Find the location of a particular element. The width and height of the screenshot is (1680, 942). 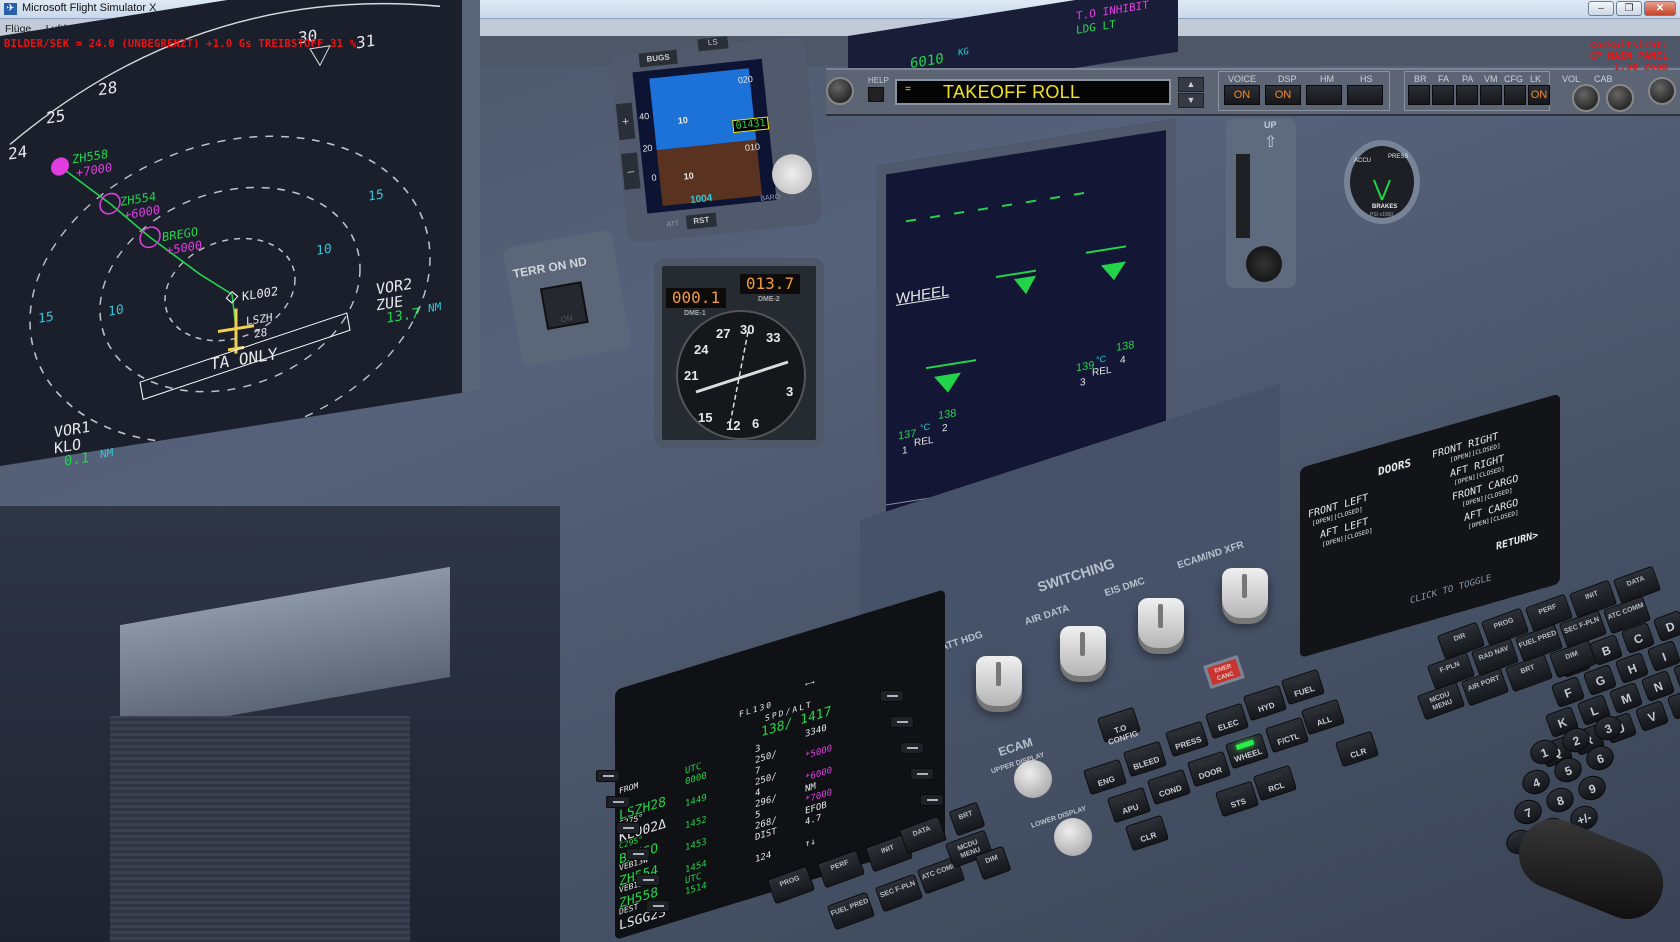

bar-knob-left is located at coordinates (840, 91).